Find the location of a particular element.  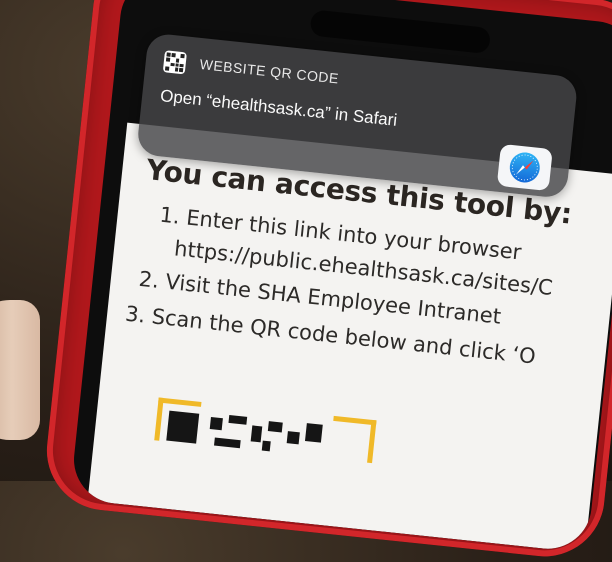

qr-finder-pattern is located at coordinates (183, 427).